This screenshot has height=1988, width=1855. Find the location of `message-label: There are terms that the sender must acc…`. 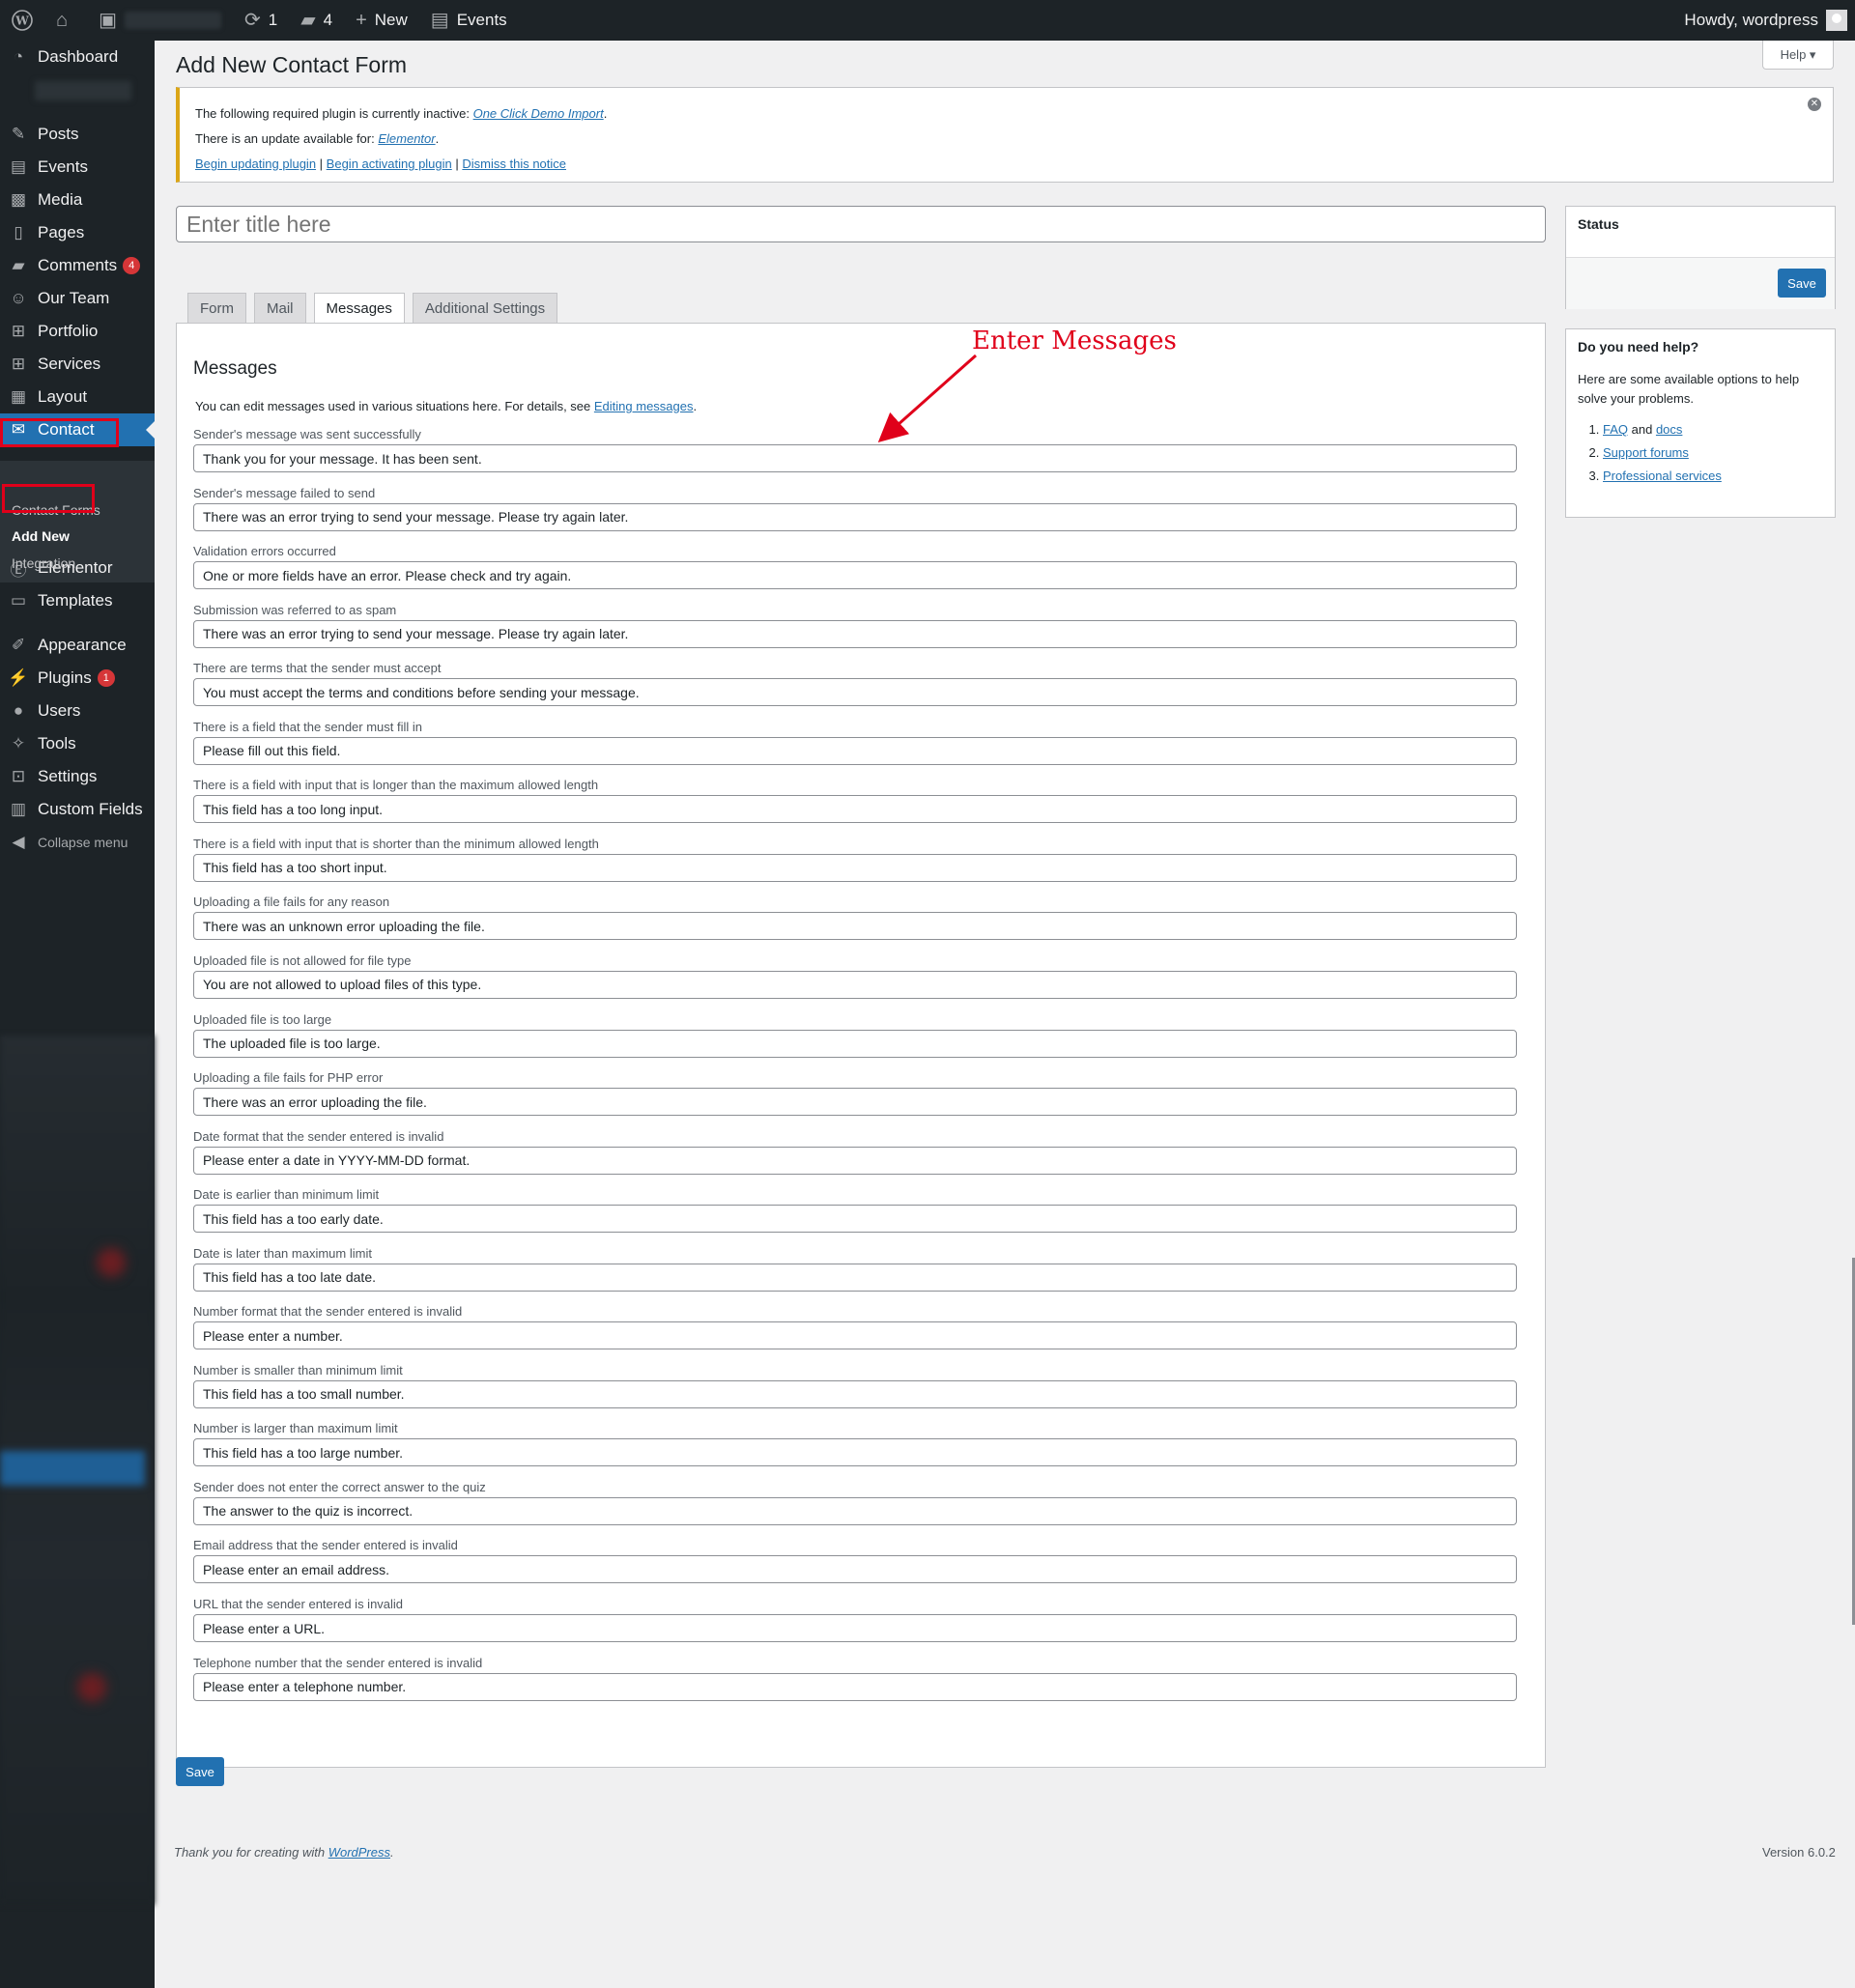

message-label: There are terms that the sender must acc… is located at coordinates (317, 668).